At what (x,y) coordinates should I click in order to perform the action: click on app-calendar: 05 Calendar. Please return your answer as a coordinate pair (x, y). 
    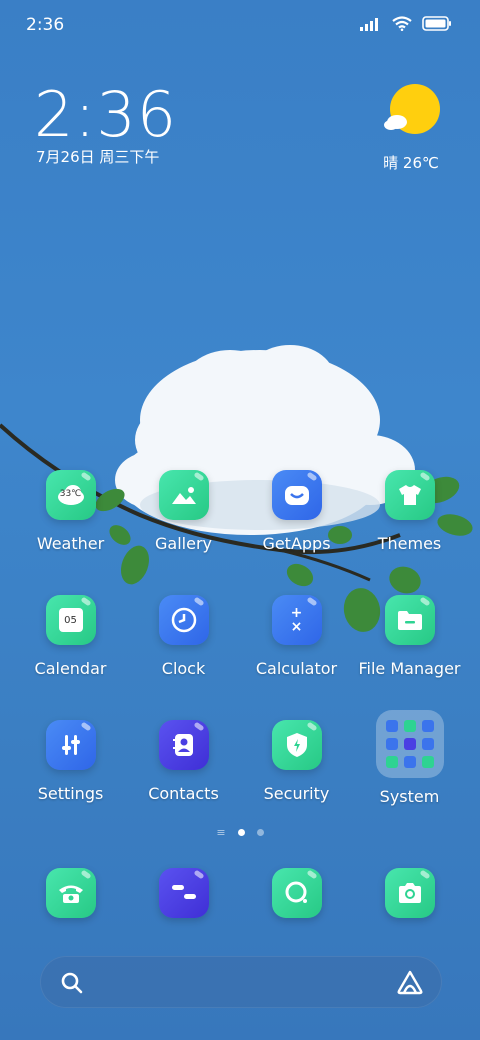
    Looking at the image, I should click on (70, 636).